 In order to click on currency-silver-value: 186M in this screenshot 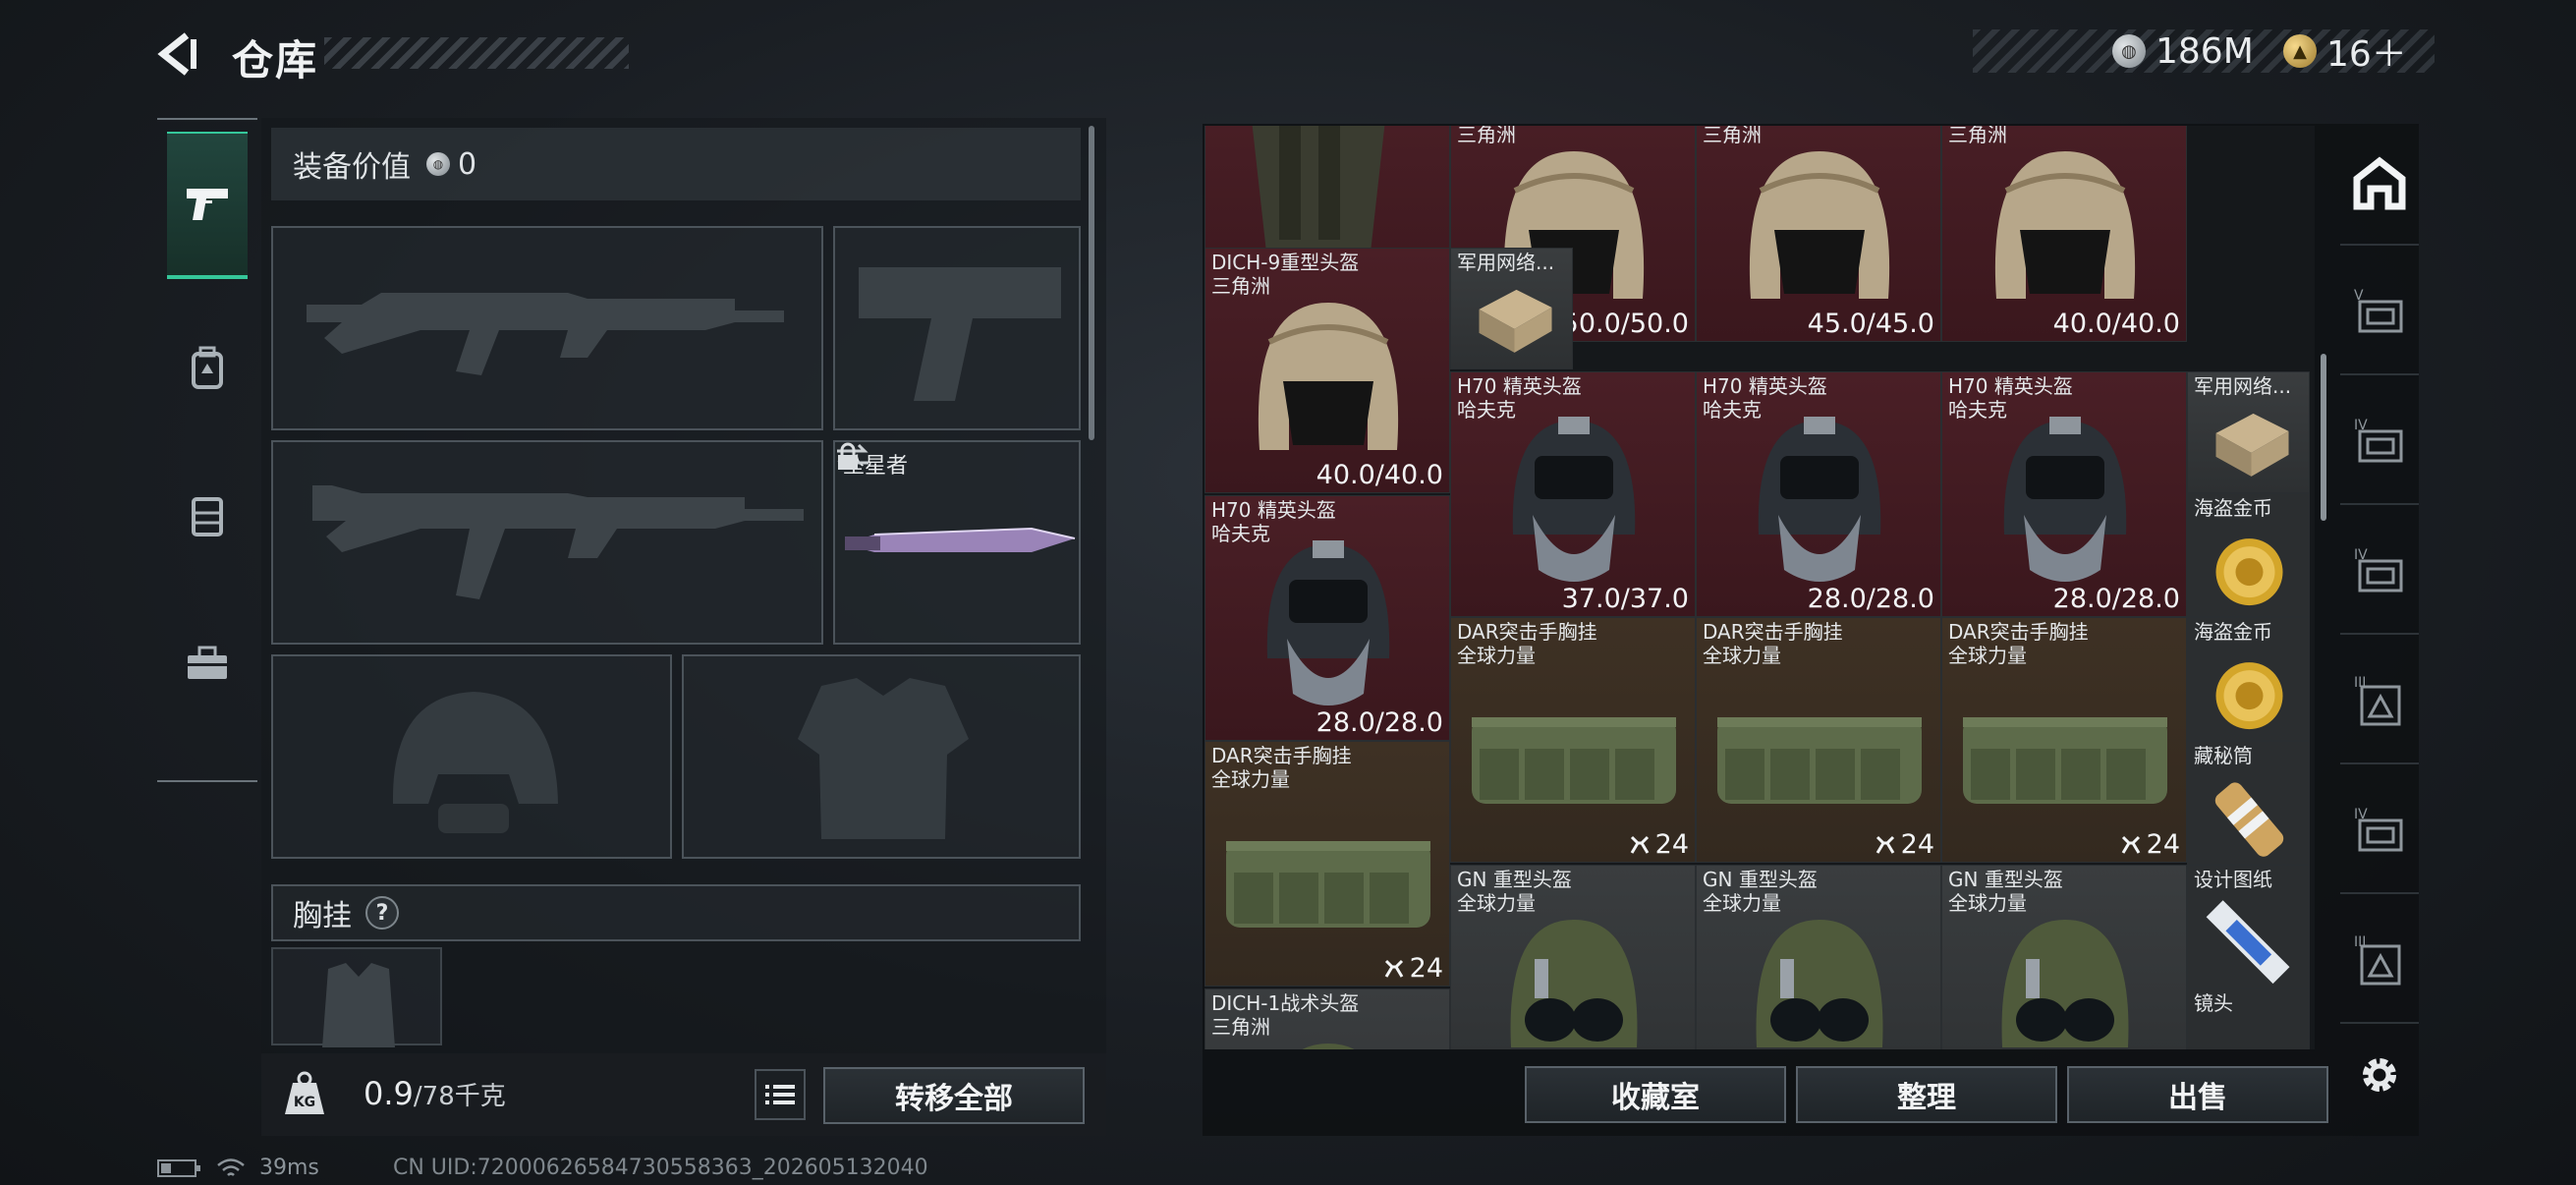, I will do `click(2205, 51)`.